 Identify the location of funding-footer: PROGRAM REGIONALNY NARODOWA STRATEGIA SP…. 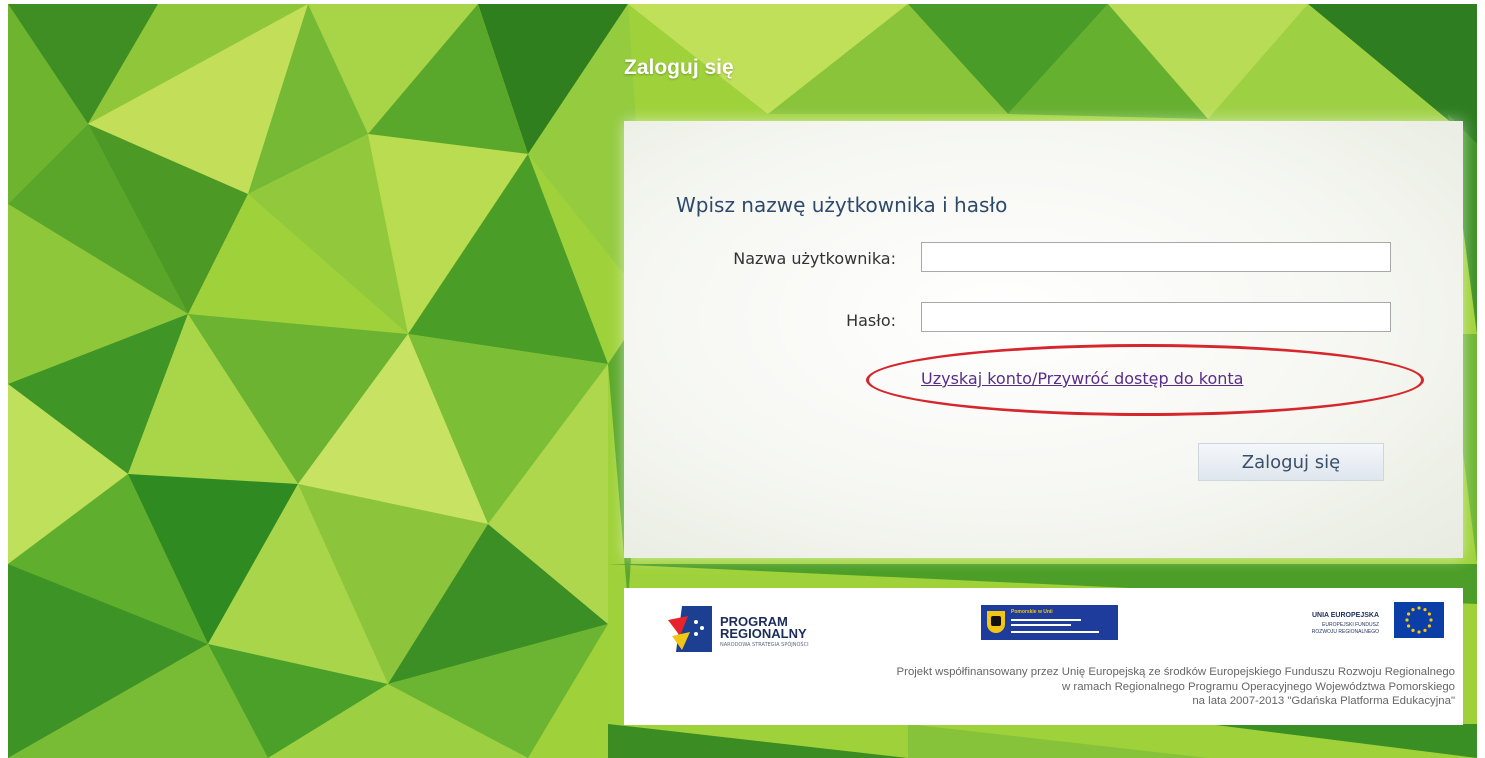
(1043, 656).